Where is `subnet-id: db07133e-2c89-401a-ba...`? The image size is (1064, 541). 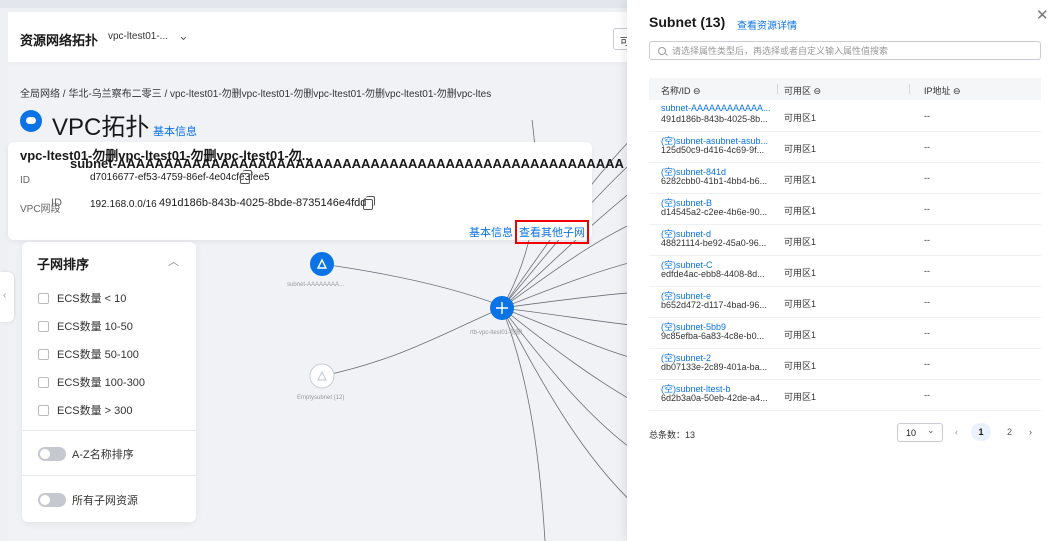 subnet-id: db07133e-2c89-401a-ba... is located at coordinates (714, 367).